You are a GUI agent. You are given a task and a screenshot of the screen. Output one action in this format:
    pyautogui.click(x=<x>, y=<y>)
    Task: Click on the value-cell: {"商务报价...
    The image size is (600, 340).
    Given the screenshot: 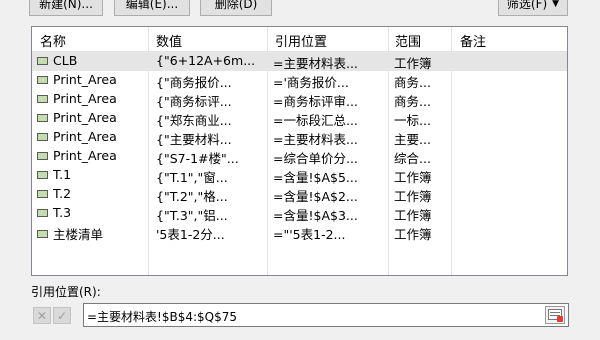 What is the action you would take?
    pyautogui.click(x=194, y=82)
    